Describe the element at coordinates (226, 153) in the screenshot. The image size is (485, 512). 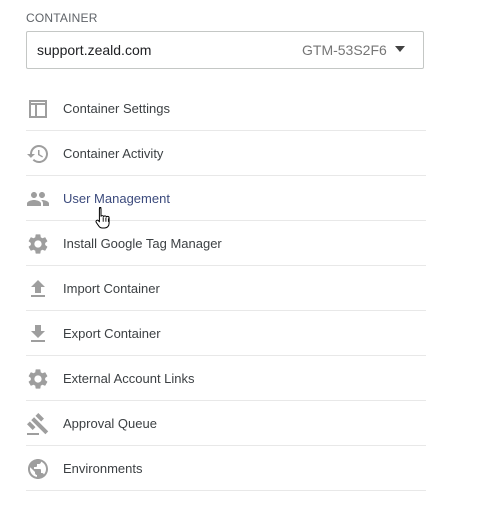
I see `menu-item-container-activity: Container Activity` at that location.